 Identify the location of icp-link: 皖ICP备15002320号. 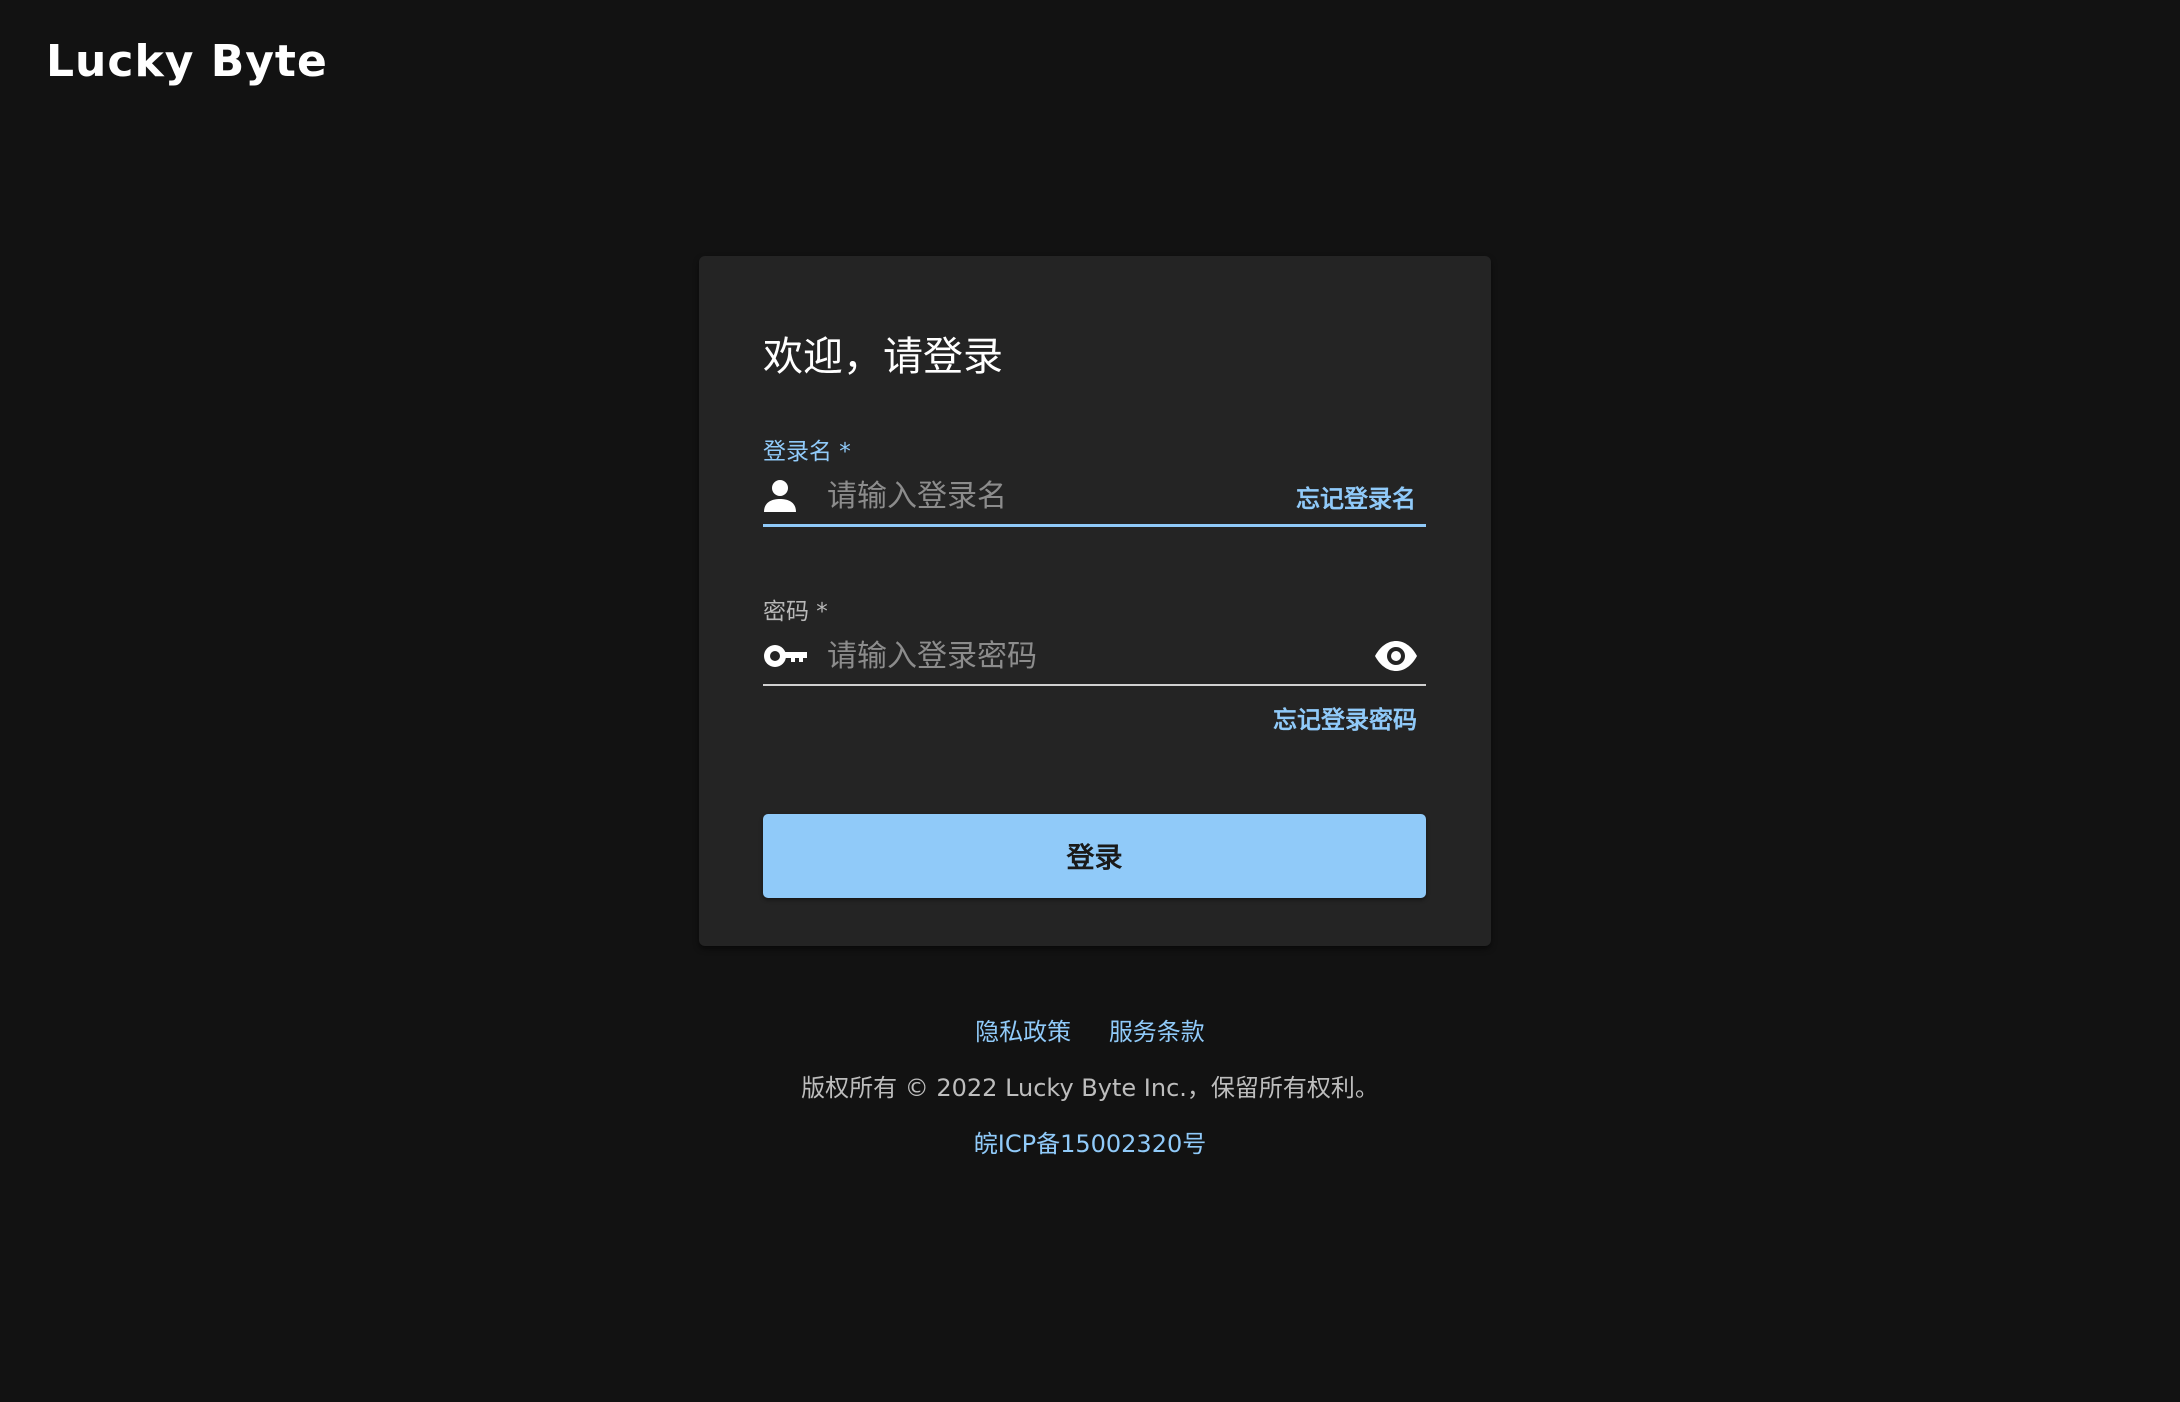
(1090, 1144).